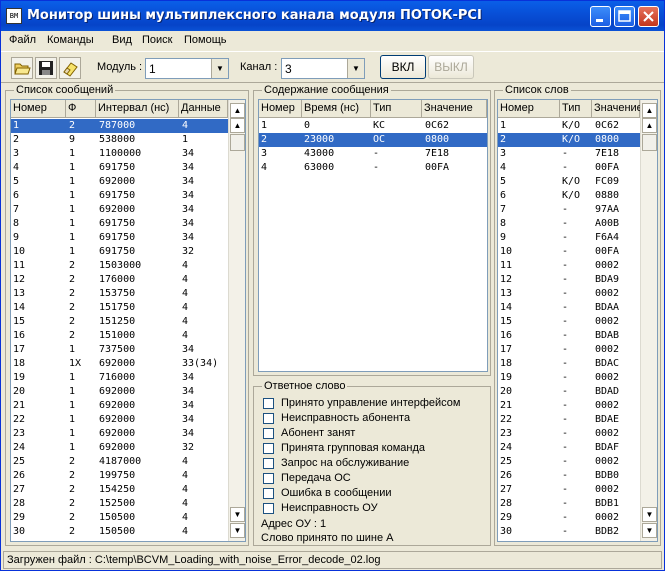 The image size is (665, 571). What do you see at coordinates (569, 518) in the screenshot?
I see `word-row: 29 - 0002` at bounding box center [569, 518].